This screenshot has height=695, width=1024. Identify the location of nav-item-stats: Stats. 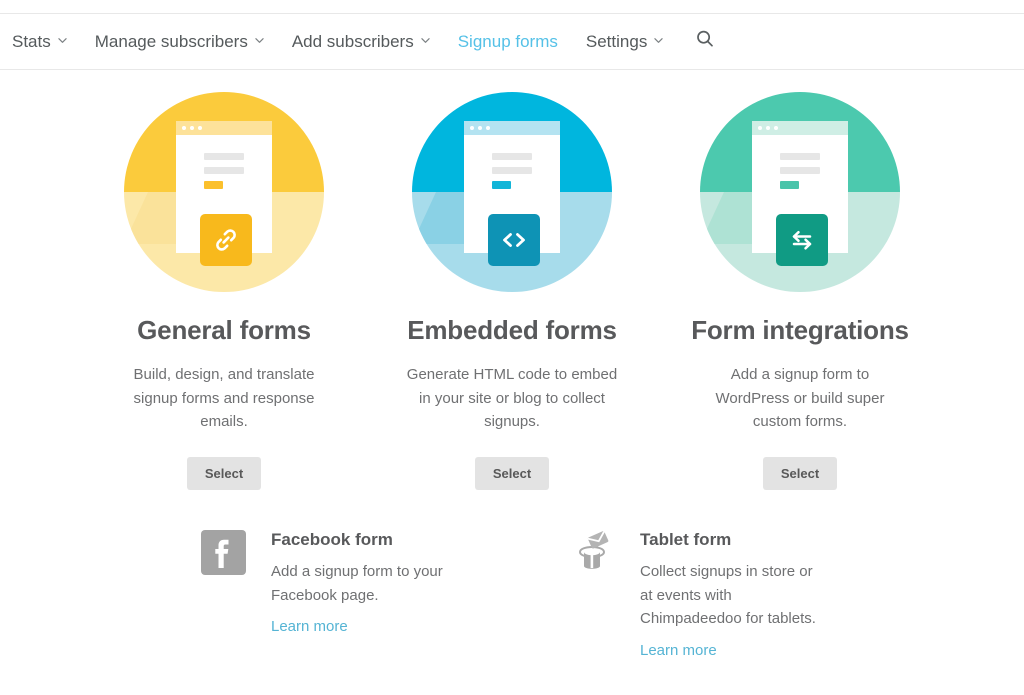
(39, 42).